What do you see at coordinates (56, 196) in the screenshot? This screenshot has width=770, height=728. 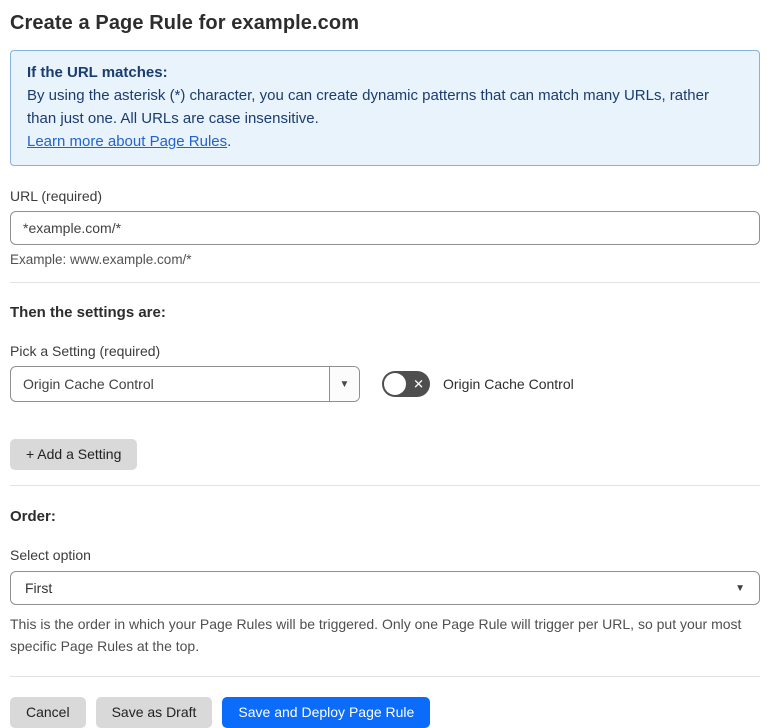 I see `url-field-label: URL (required)` at bounding box center [56, 196].